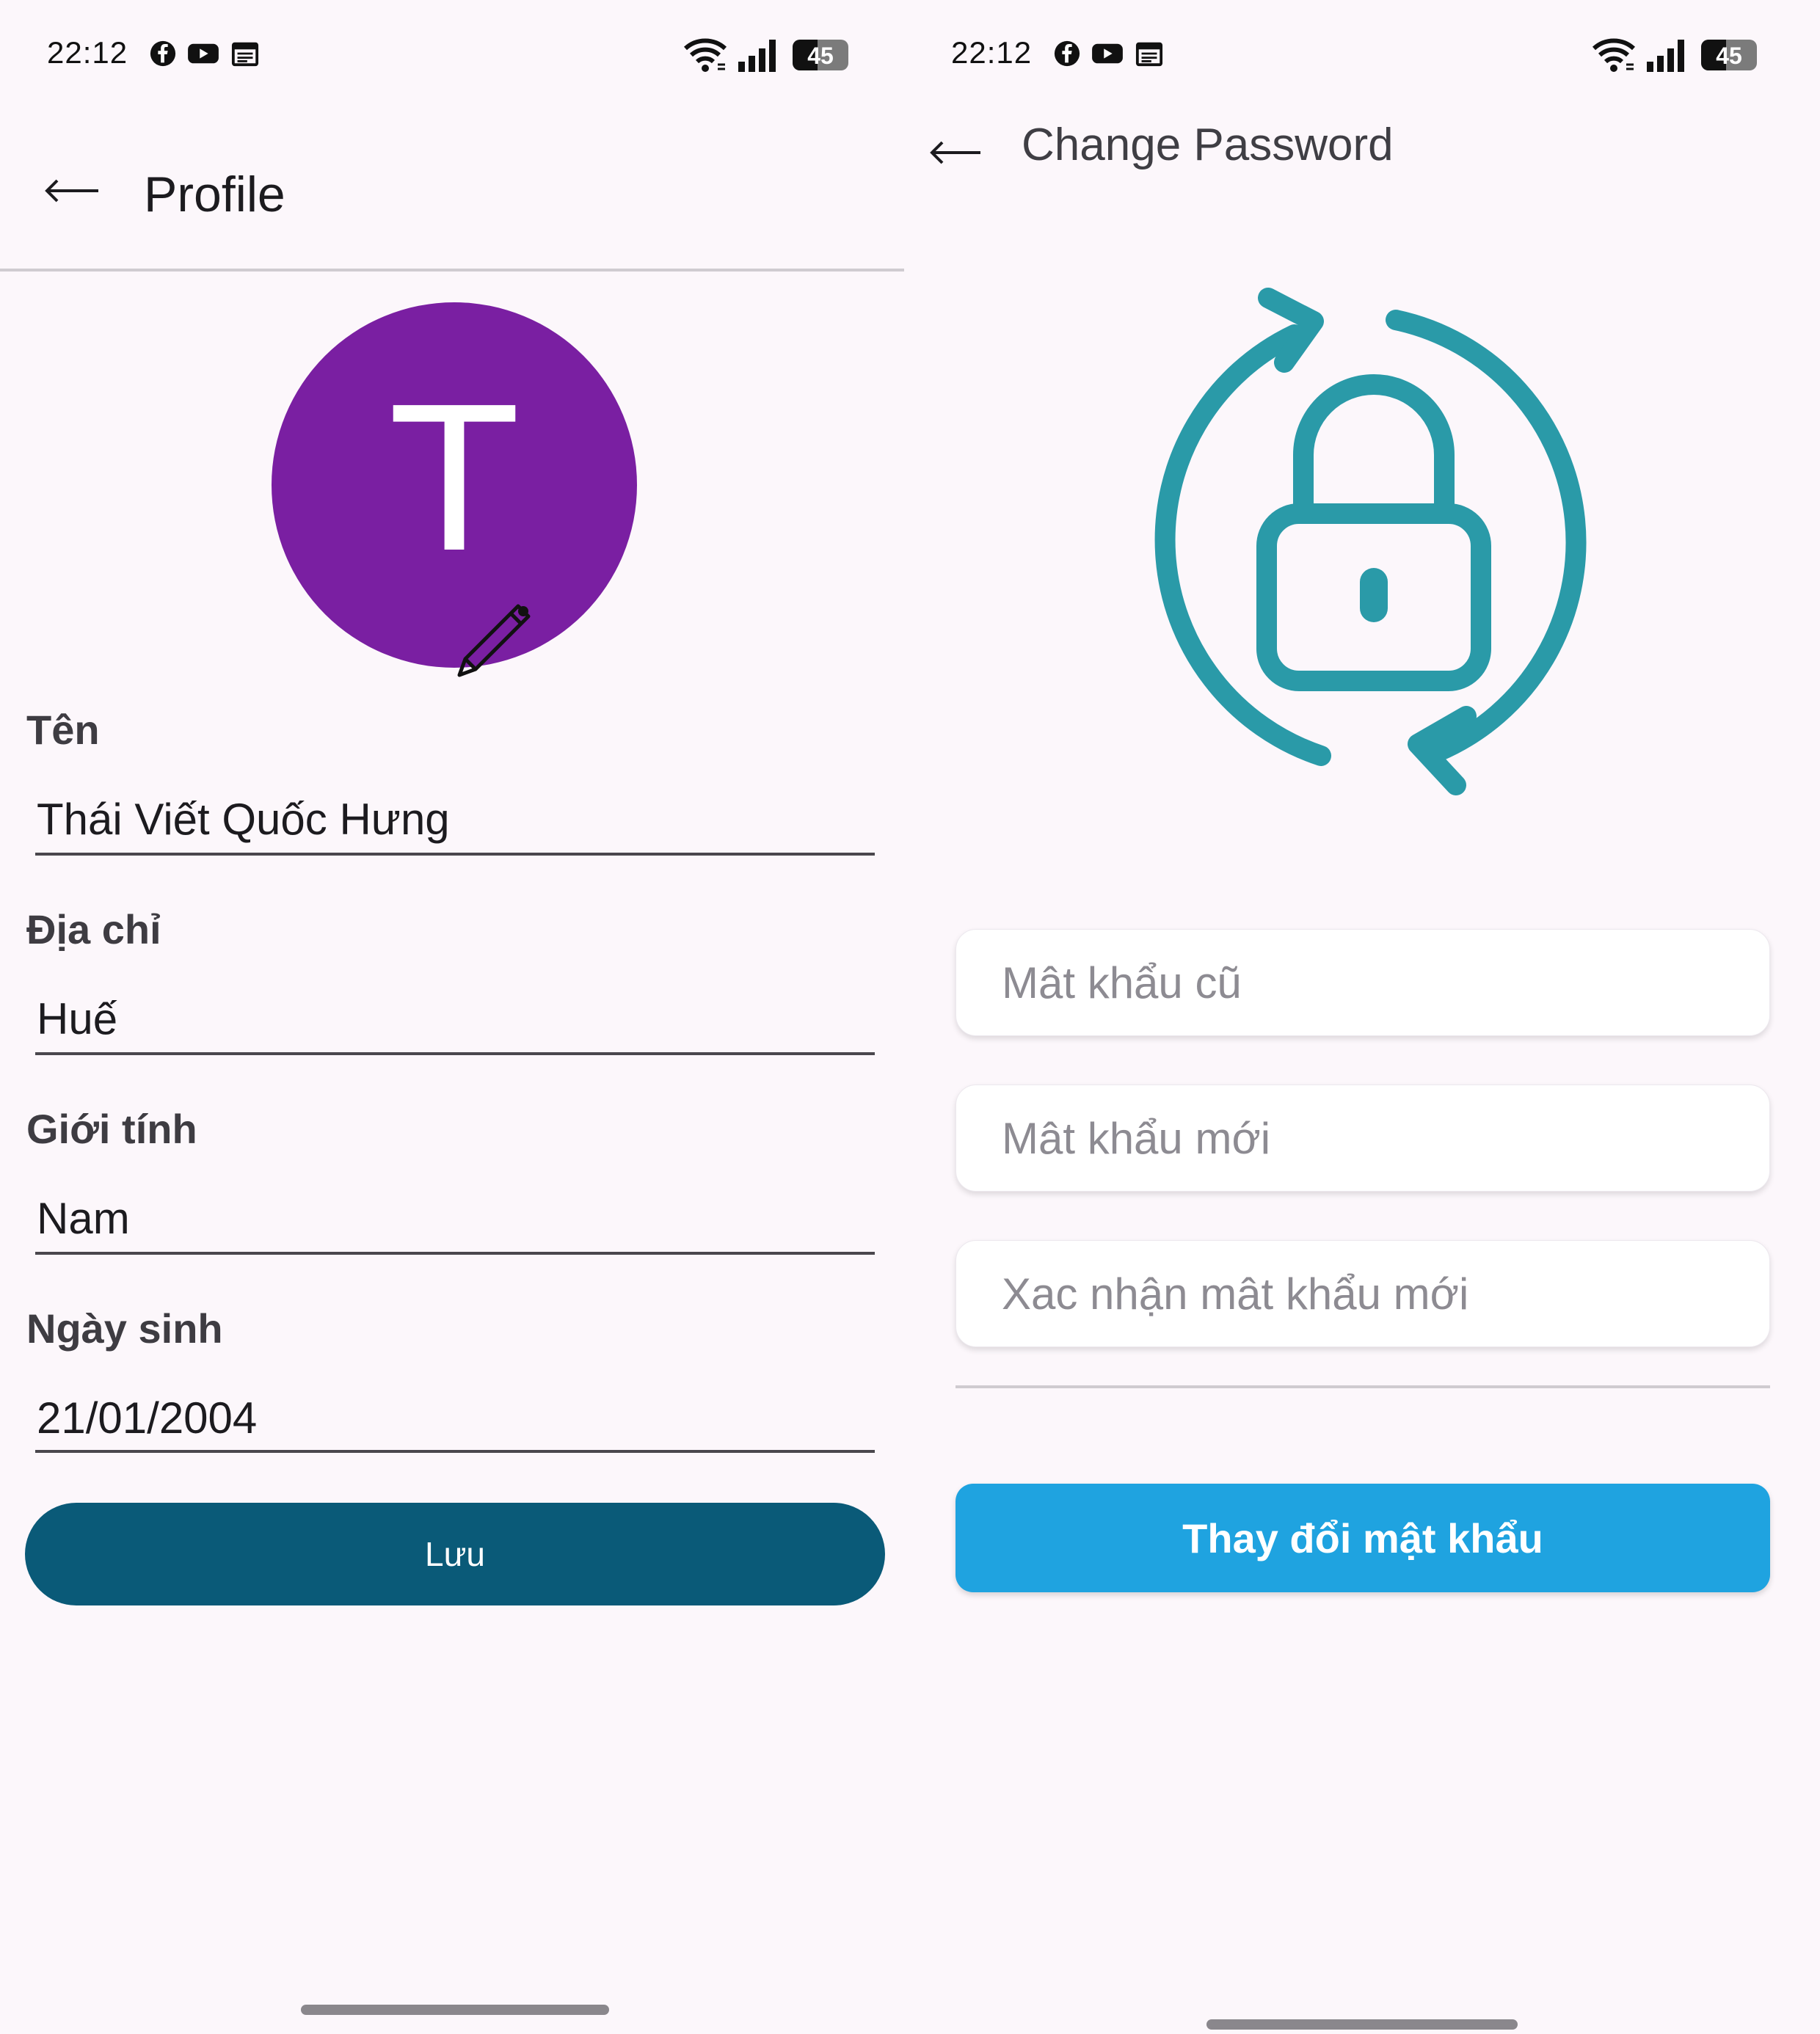 Image resolution: width=1820 pixels, height=2034 pixels. I want to click on save-button: Lưu, so click(455, 1554).